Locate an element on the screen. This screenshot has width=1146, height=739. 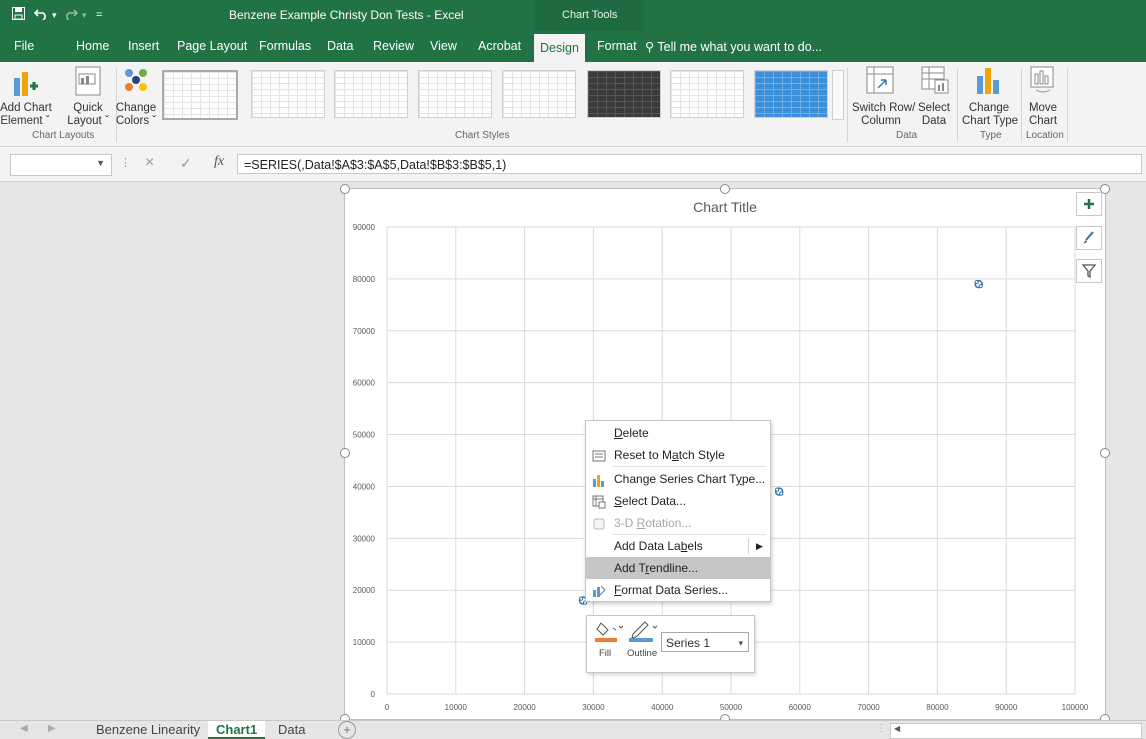
add-chart-element-button: Add Chart Element ˇ is located at coordinates (26, 115).